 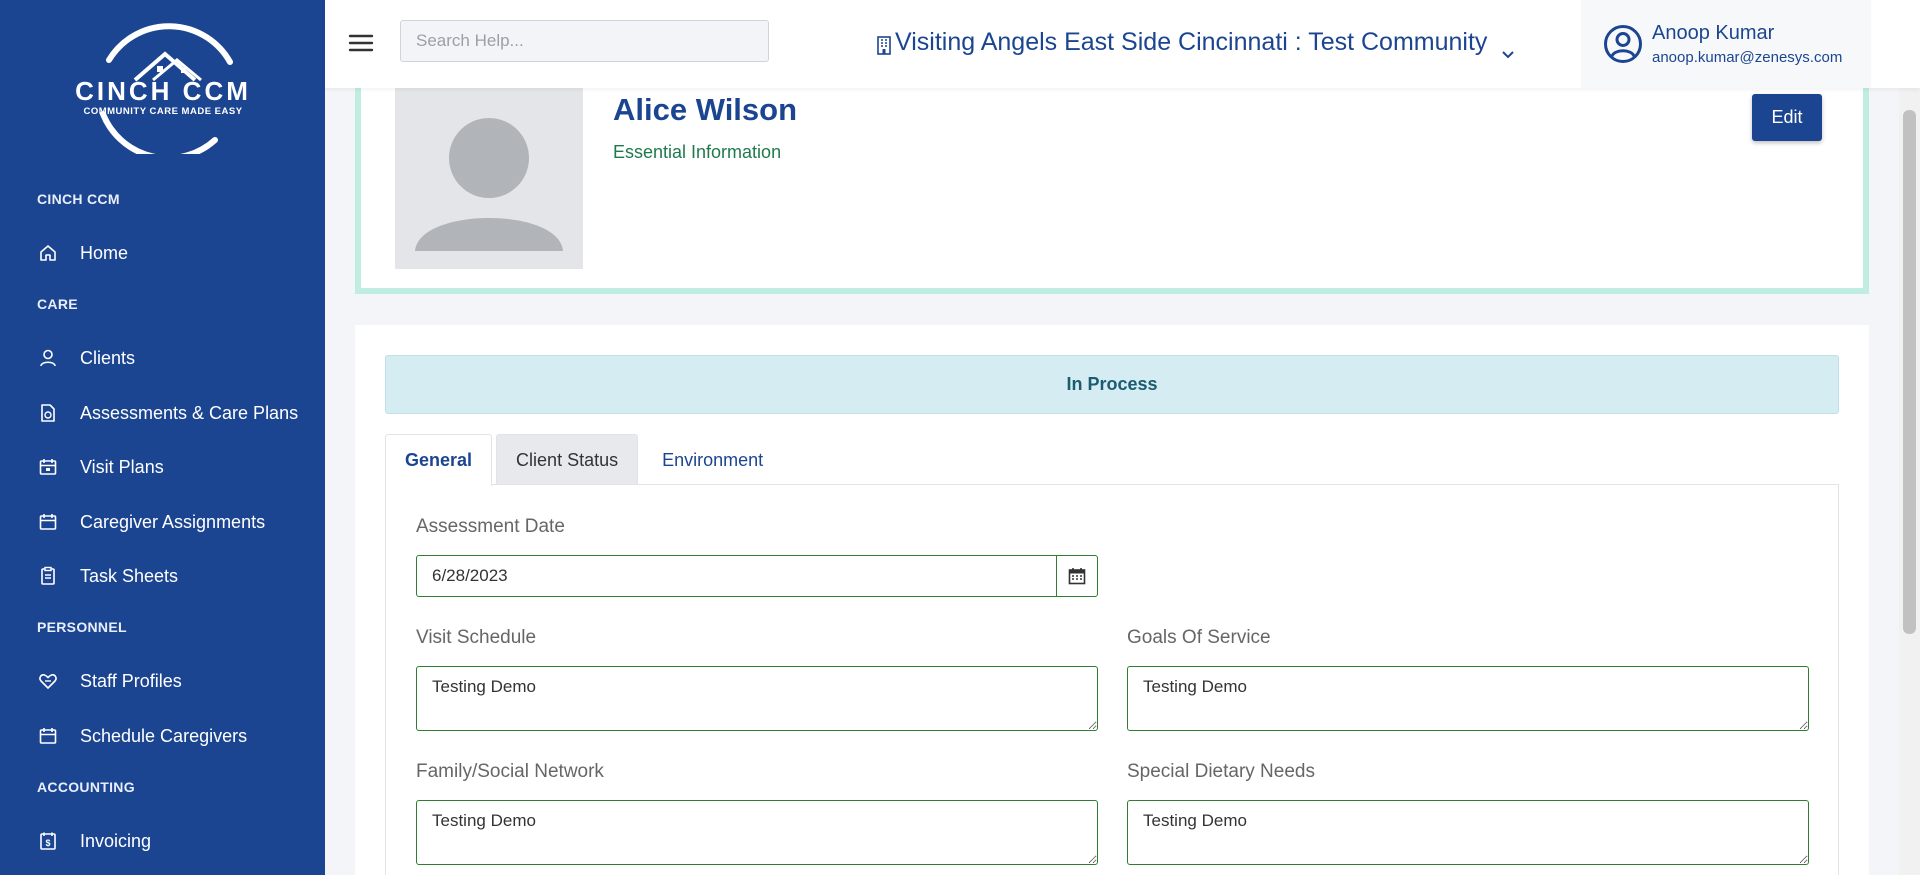 I want to click on family-social-network-textarea: Testing Demo, so click(x=757, y=832).